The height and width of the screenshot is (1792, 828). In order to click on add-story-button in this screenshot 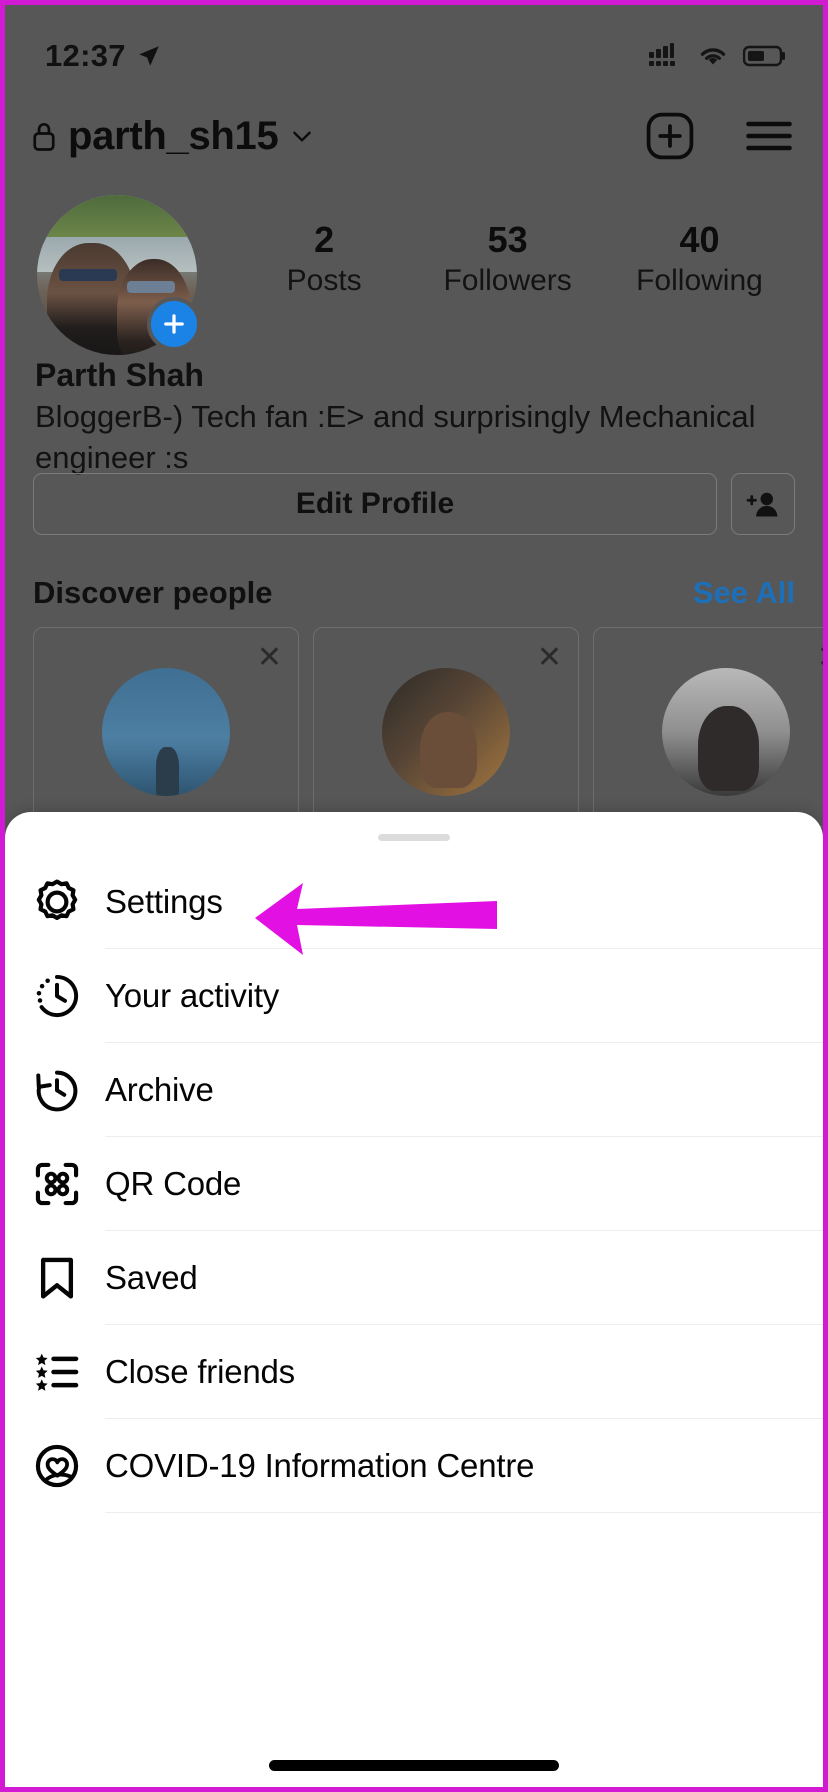, I will do `click(174, 324)`.